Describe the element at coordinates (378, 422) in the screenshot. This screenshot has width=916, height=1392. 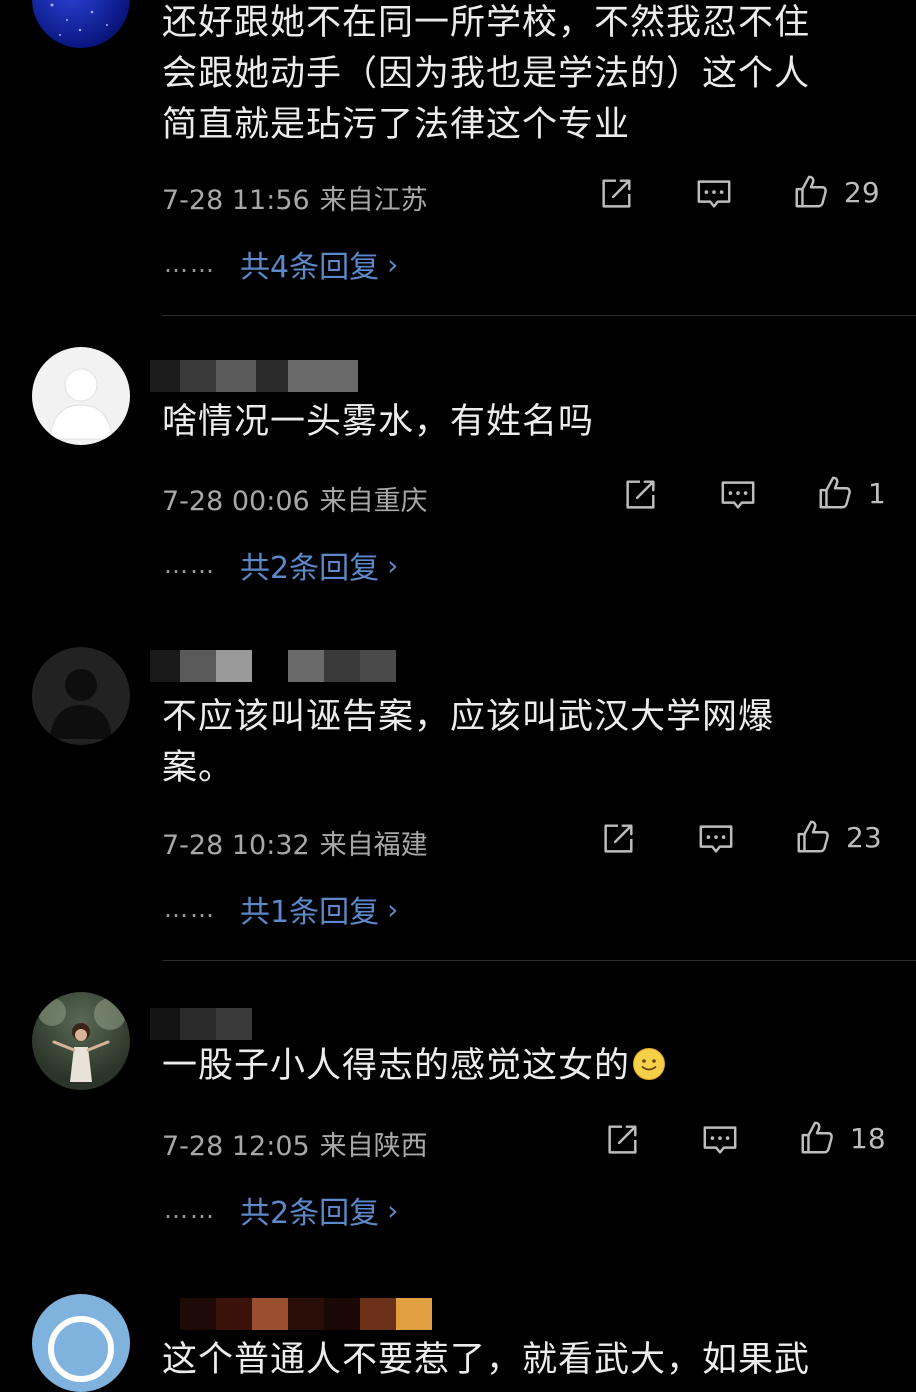
I see `comment-text: 啥情况一头雾水，有姓名吗` at that location.